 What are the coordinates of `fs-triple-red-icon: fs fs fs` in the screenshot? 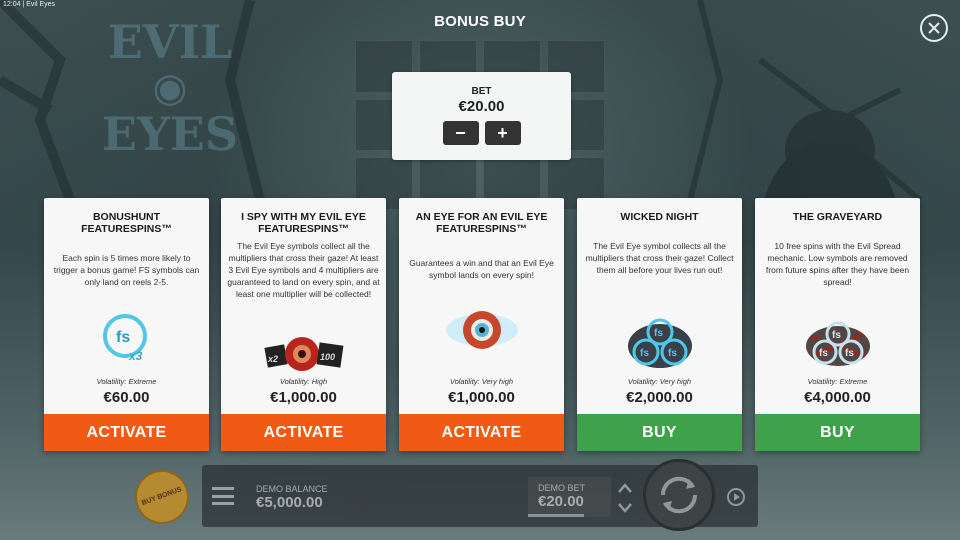 It's located at (837, 344).